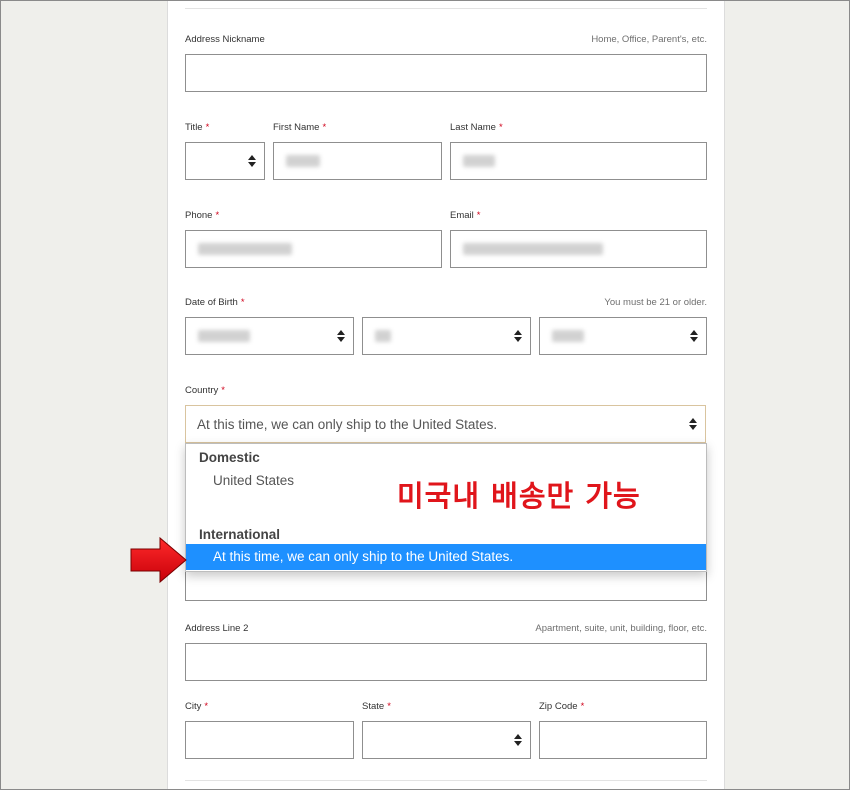 This screenshot has height=790, width=850. I want to click on bottom-divider, so click(446, 780).